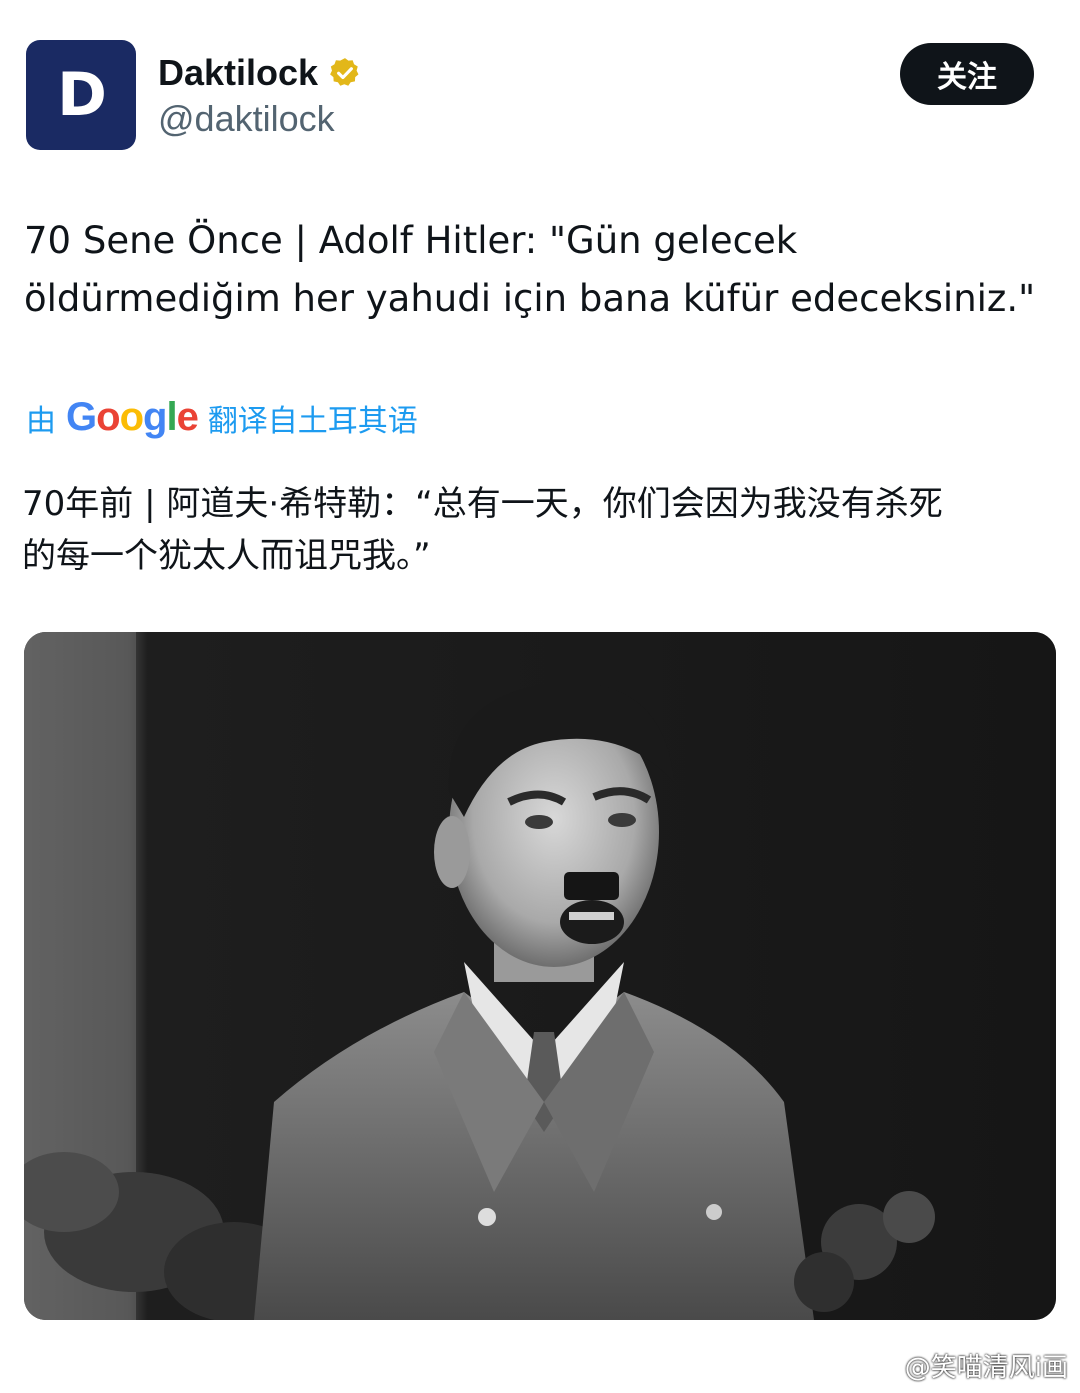 This screenshot has height=1393, width=1080. What do you see at coordinates (344, 72) in the screenshot?
I see `verified-badge-icon` at bounding box center [344, 72].